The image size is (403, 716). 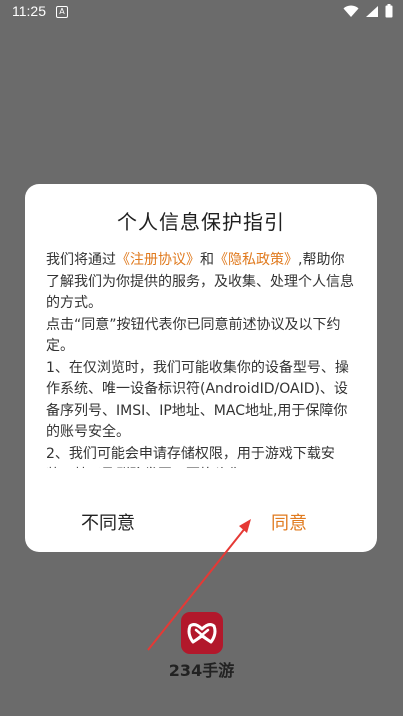 I want to click on paragraph-consent: 点击“同意”按钮代表你已同意前述协议及以下约定。, so click(x=193, y=335).